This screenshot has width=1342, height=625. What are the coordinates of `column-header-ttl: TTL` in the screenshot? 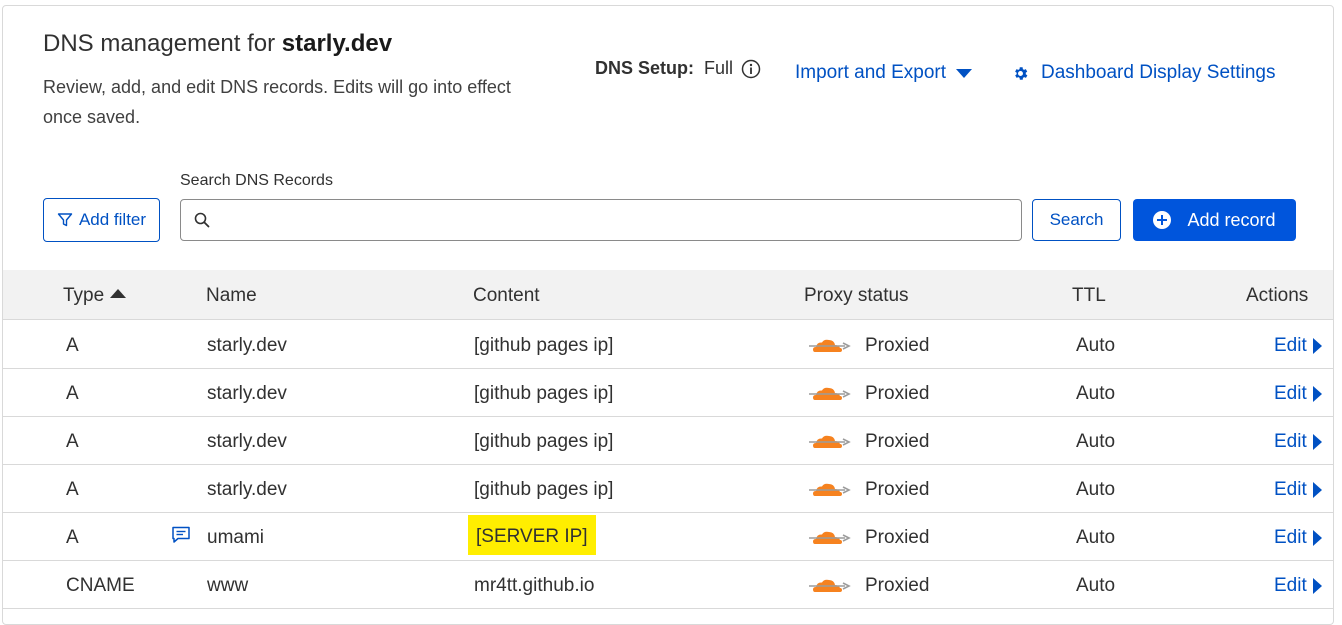 It's located at (1089, 296).